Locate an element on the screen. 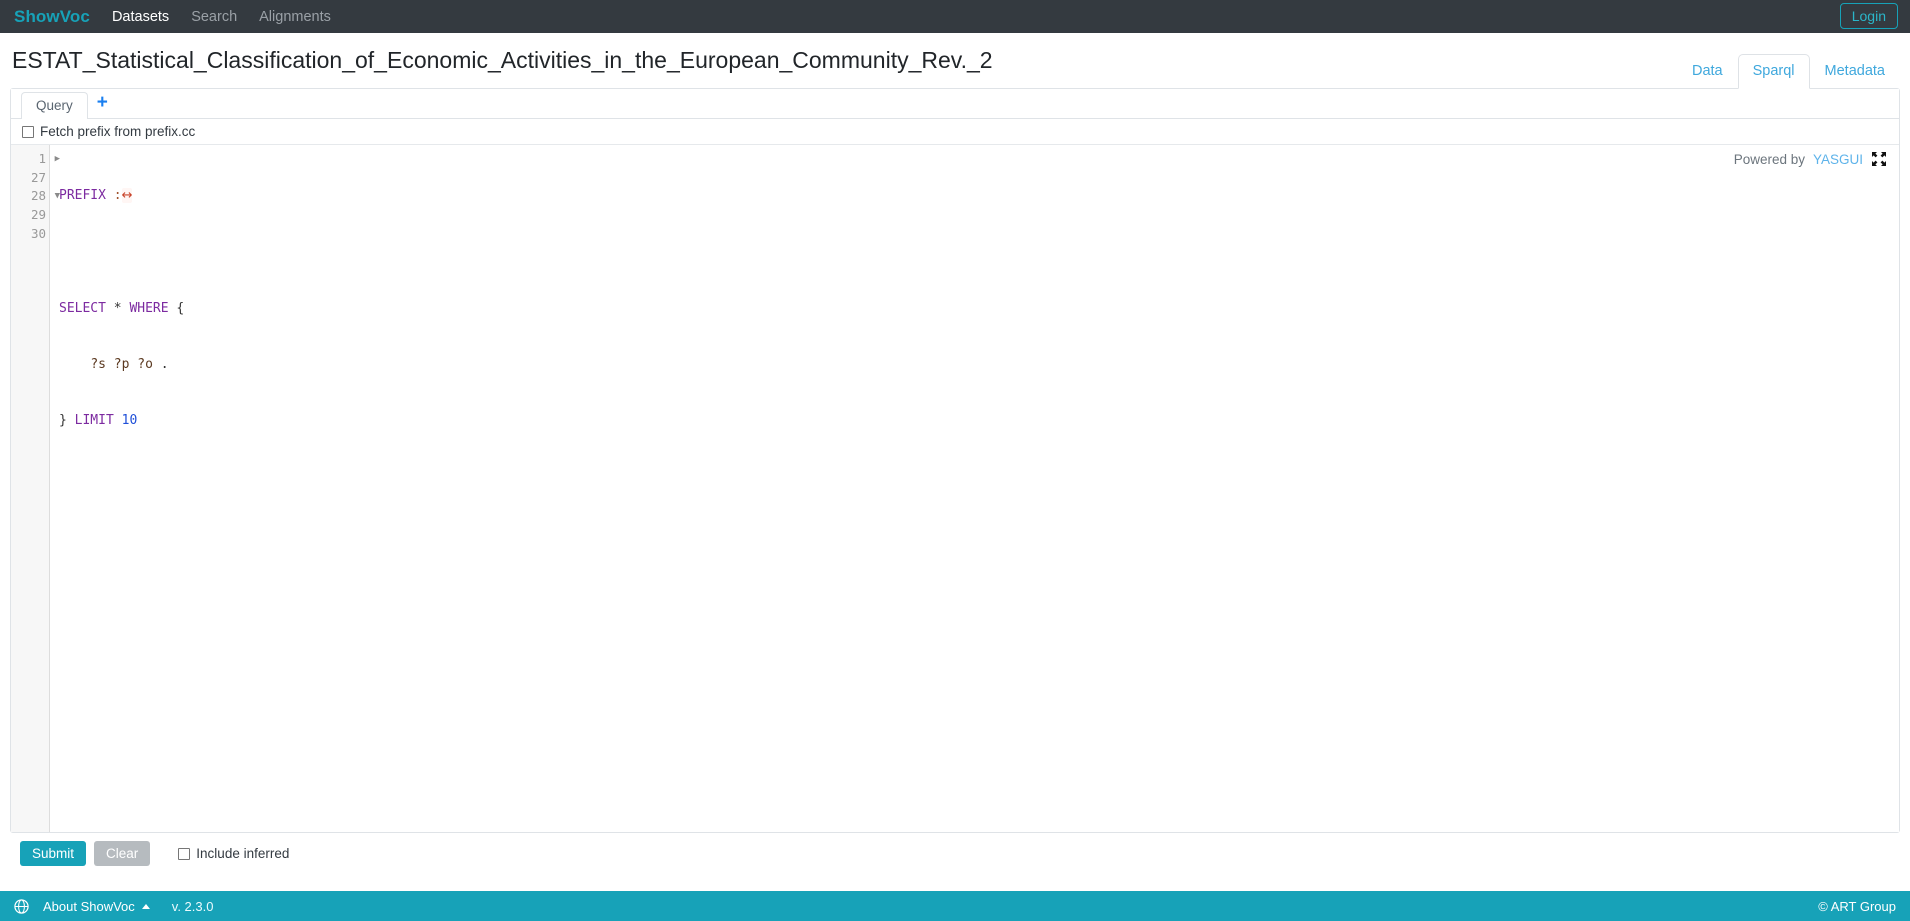 Image resolution: width=1910 pixels, height=921 pixels. line-number: 27 is located at coordinates (30, 178).